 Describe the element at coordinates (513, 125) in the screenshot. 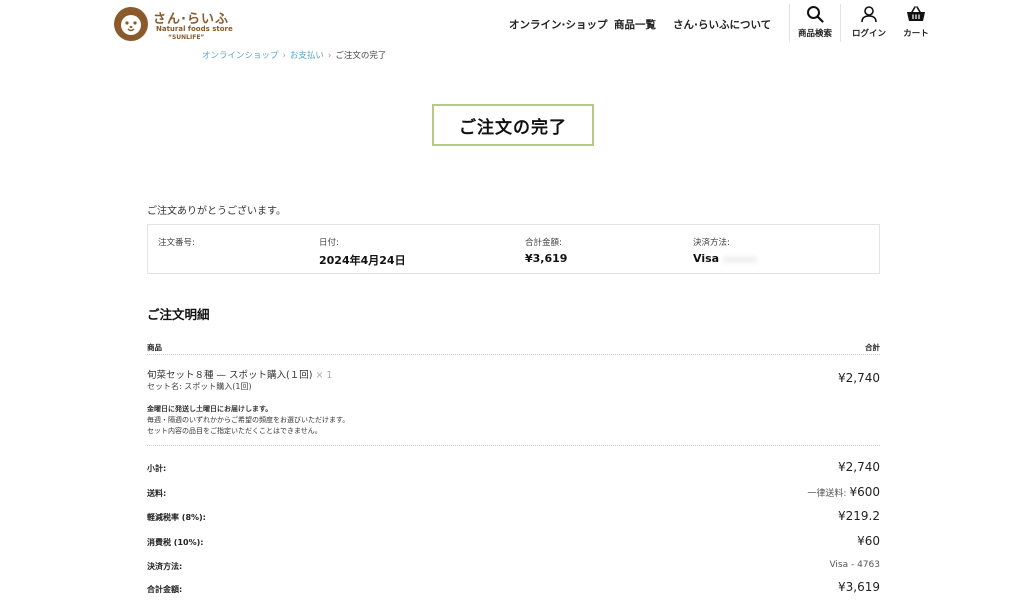

I see `page-title: ご注文の完了` at that location.